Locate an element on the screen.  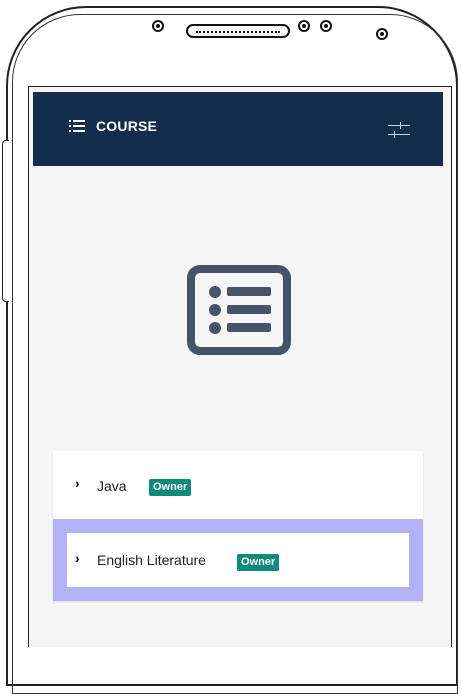
selected-item-content: › English Literature Owner is located at coordinates (238, 560).